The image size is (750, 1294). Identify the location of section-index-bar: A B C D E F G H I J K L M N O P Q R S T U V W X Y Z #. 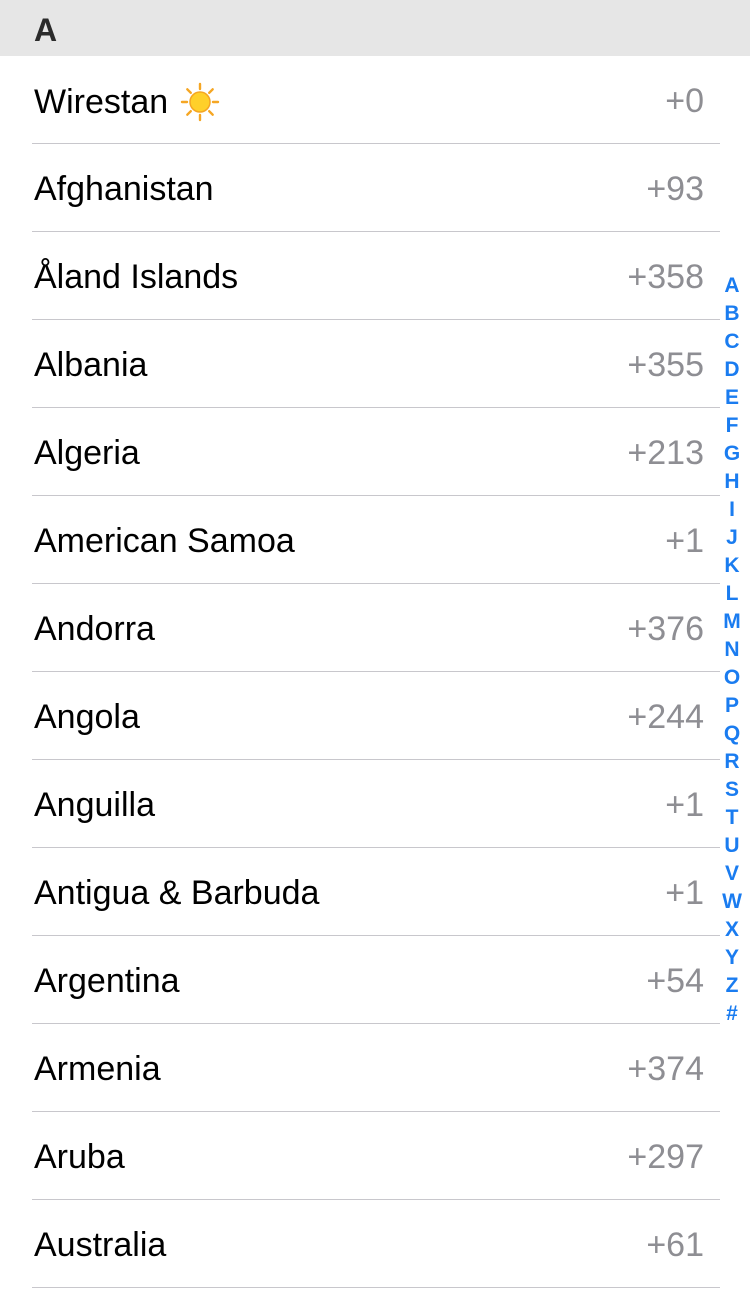
(732, 650).